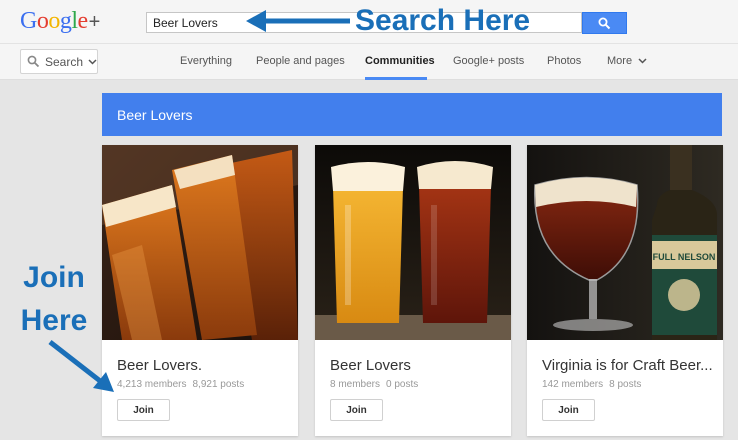 The height and width of the screenshot is (440, 738). I want to click on join-here-line-1: Join, so click(54, 277).